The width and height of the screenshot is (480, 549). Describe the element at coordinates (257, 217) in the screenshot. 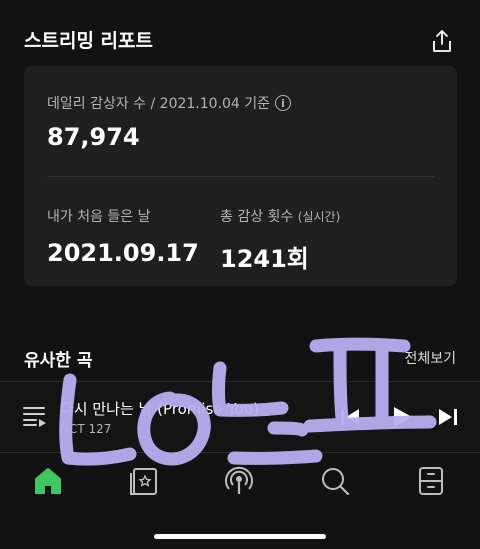

I see `total-plays-label: 총 감상 횟수` at that location.